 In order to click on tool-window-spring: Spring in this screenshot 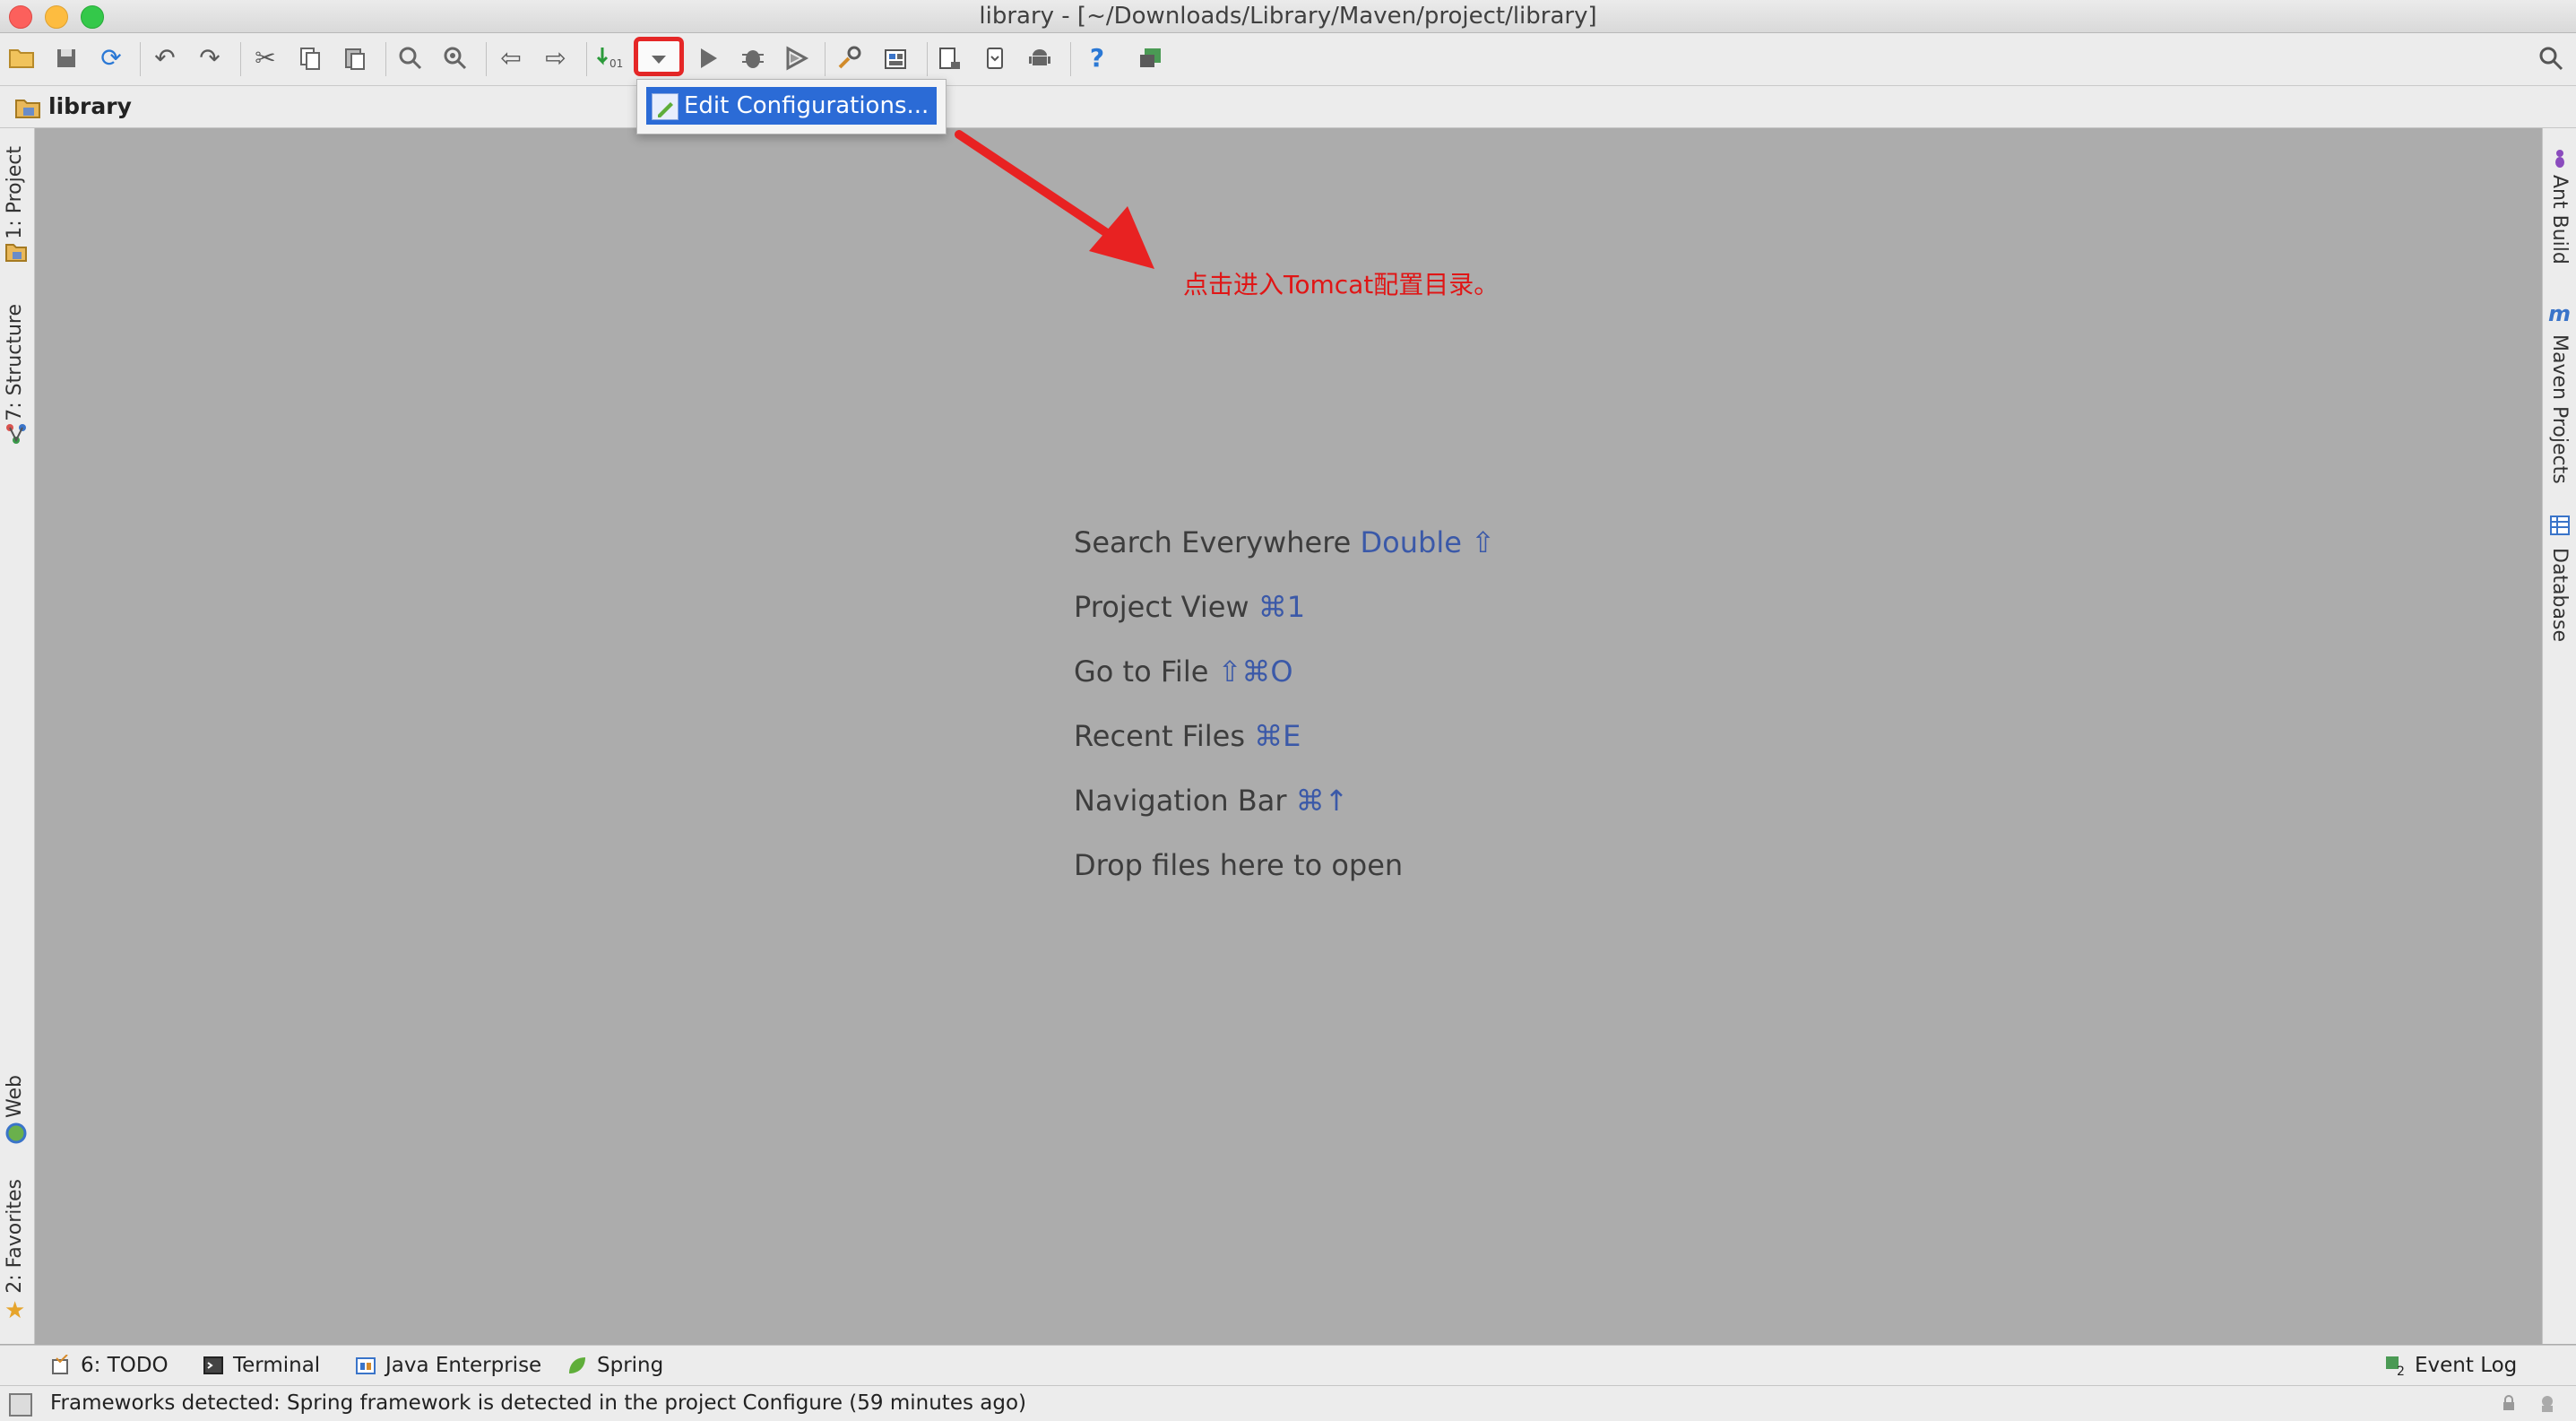, I will do `click(614, 1365)`.